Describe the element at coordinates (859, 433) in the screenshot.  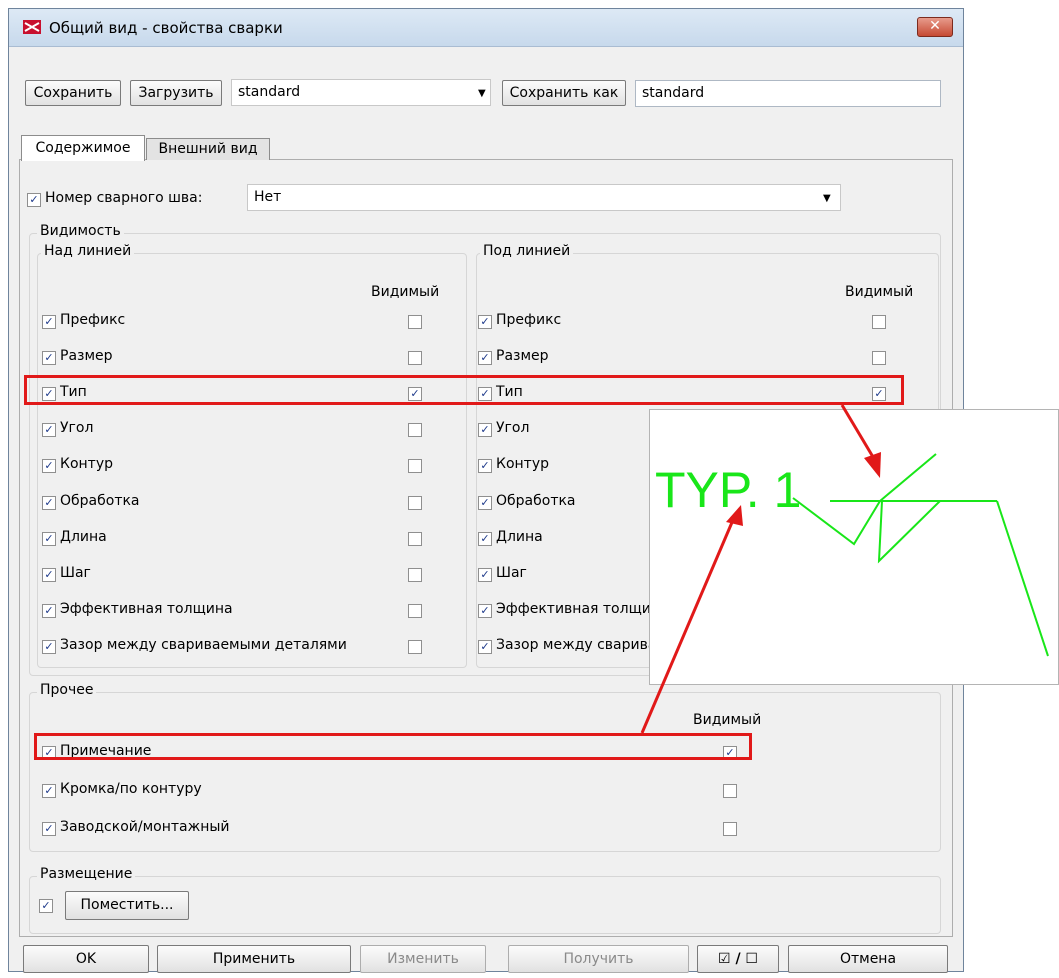
I see `arrow-to-weld-symbol` at that location.